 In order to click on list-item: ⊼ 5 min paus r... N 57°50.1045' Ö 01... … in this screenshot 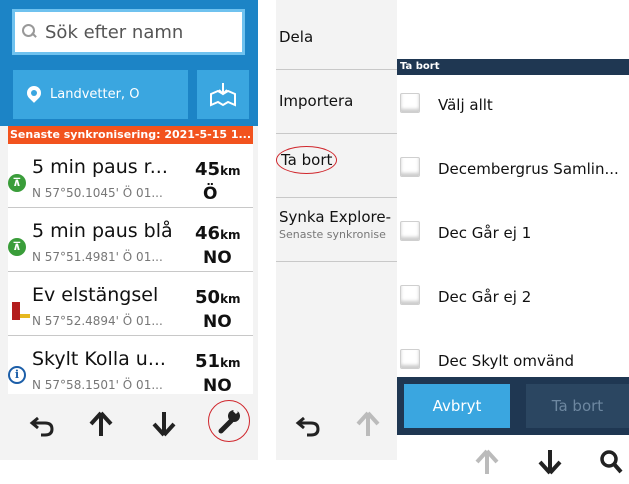, I will do `click(130, 176)`.